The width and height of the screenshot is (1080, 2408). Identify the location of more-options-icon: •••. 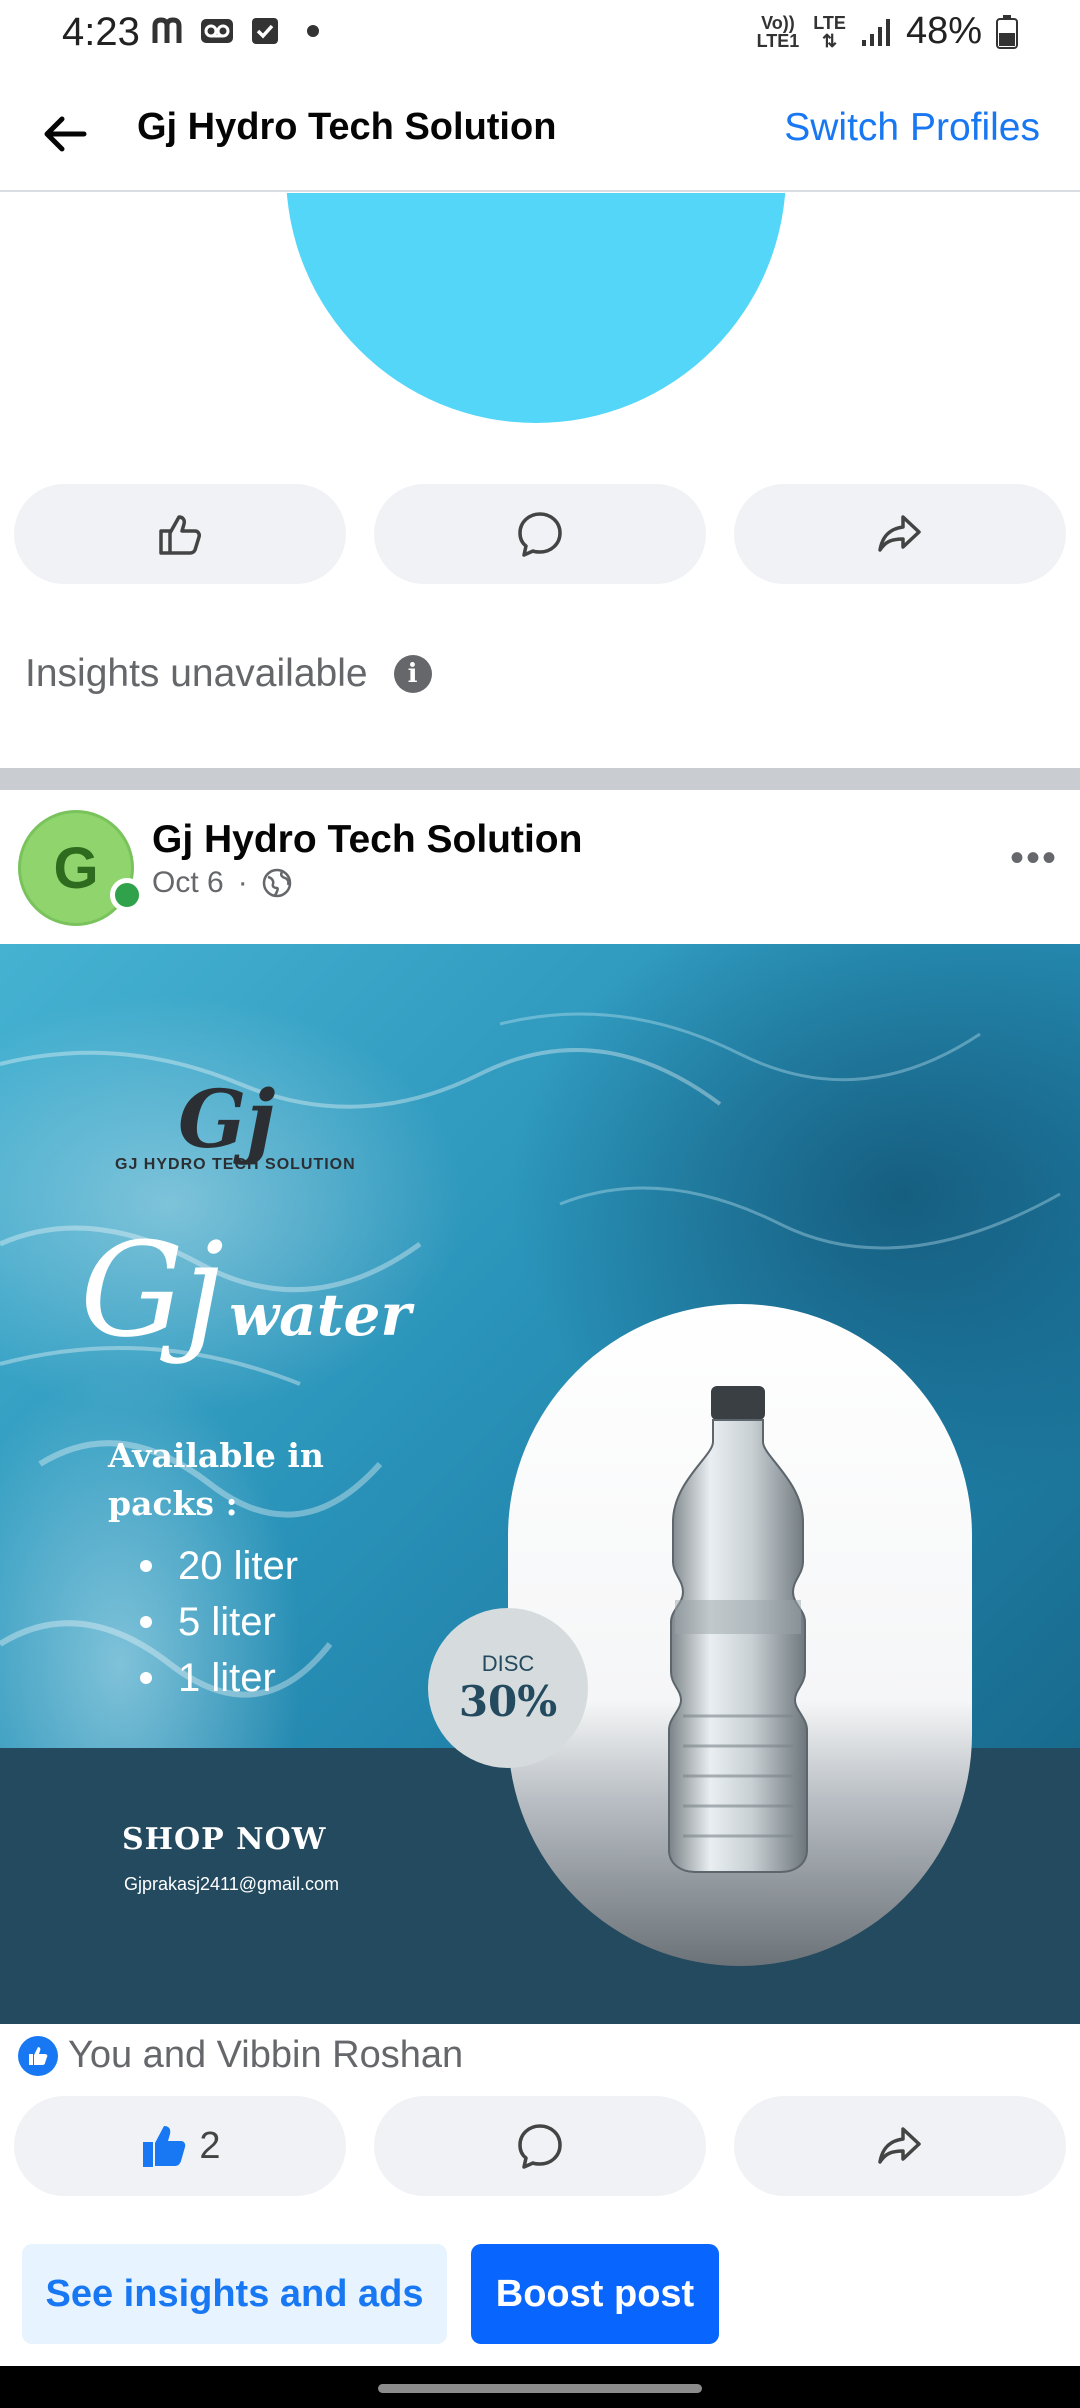
(1034, 858).